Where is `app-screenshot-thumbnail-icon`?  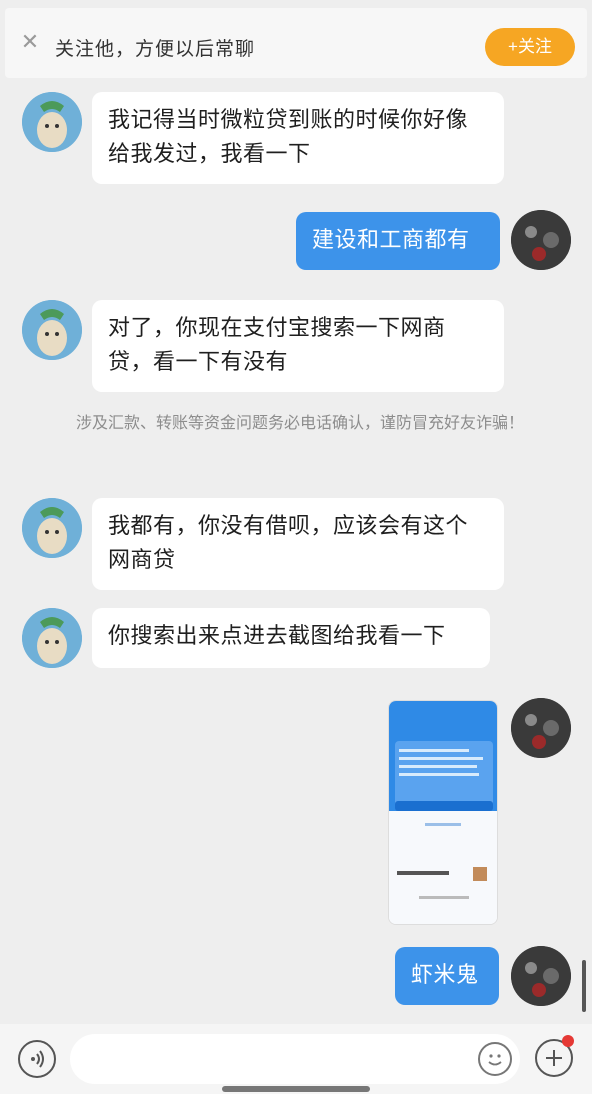
app-screenshot-thumbnail-icon is located at coordinates (443, 812).